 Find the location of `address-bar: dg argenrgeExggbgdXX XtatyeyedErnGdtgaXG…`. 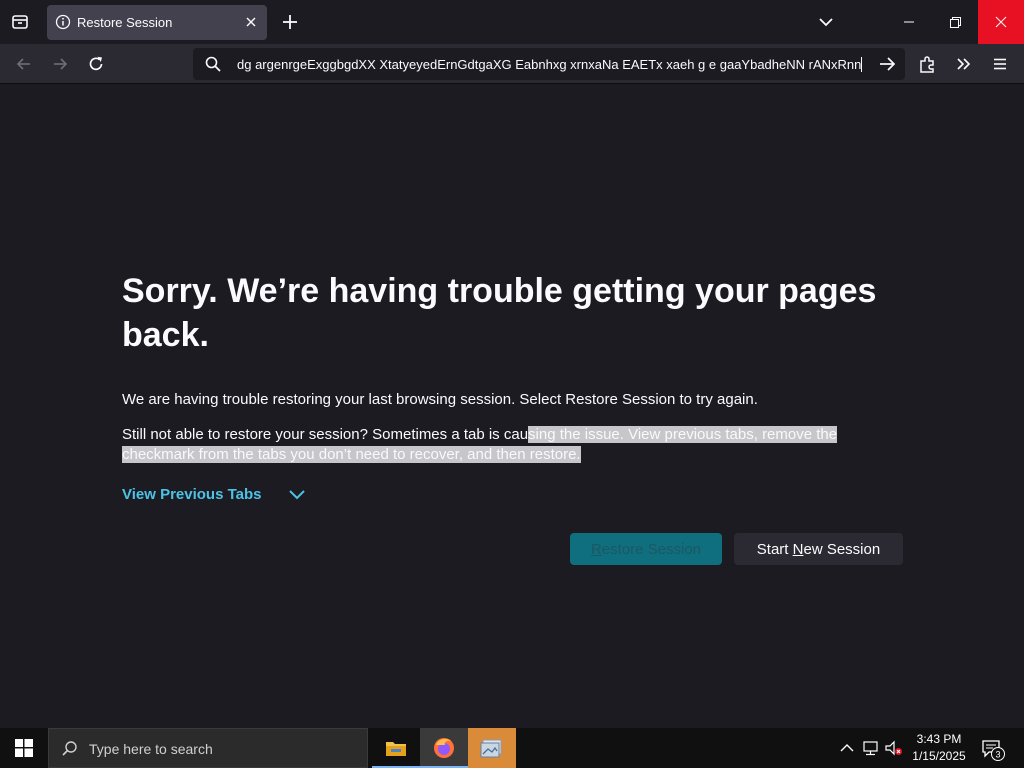

address-bar: dg argenrgeExggbgdXX XtatyeyedErnGdtgaXG… is located at coordinates (549, 64).